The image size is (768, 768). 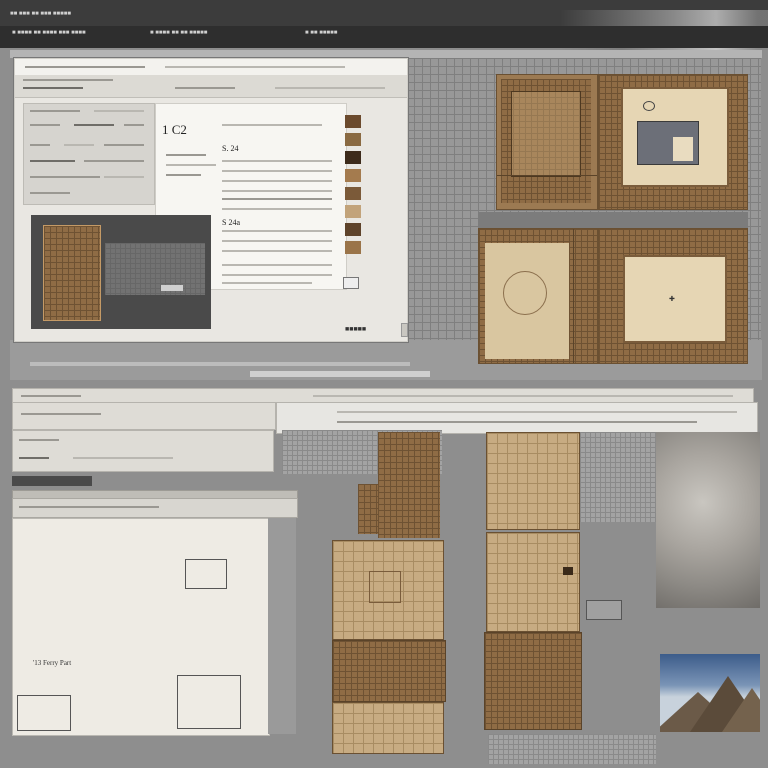 I want to click on floor-plan-c, so click(x=538, y=296).